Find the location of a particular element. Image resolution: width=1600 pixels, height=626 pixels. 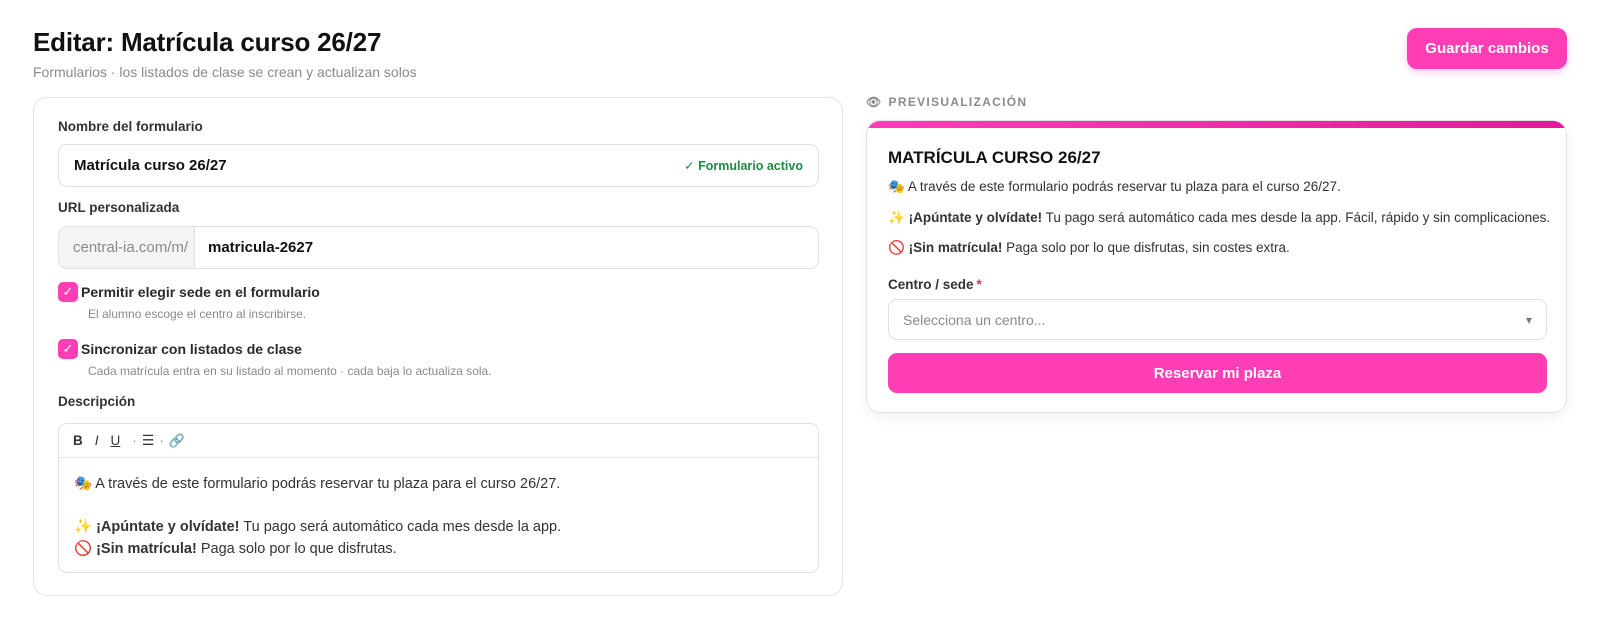

branch-select: Selecciona un centro... ▾ is located at coordinates (1217, 319).